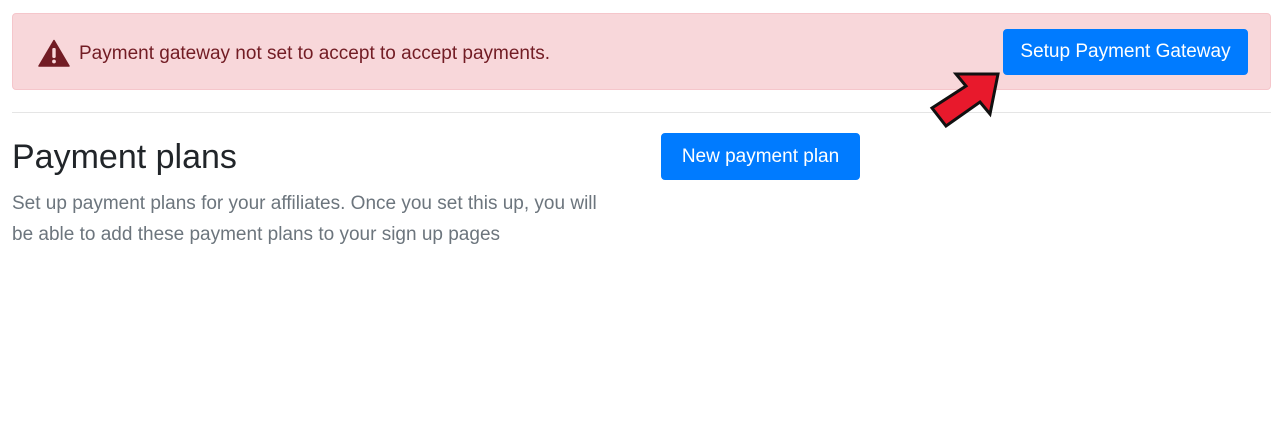 This screenshot has width=1286, height=426. What do you see at coordinates (965, 98) in the screenshot?
I see `red-arrow-icon` at bounding box center [965, 98].